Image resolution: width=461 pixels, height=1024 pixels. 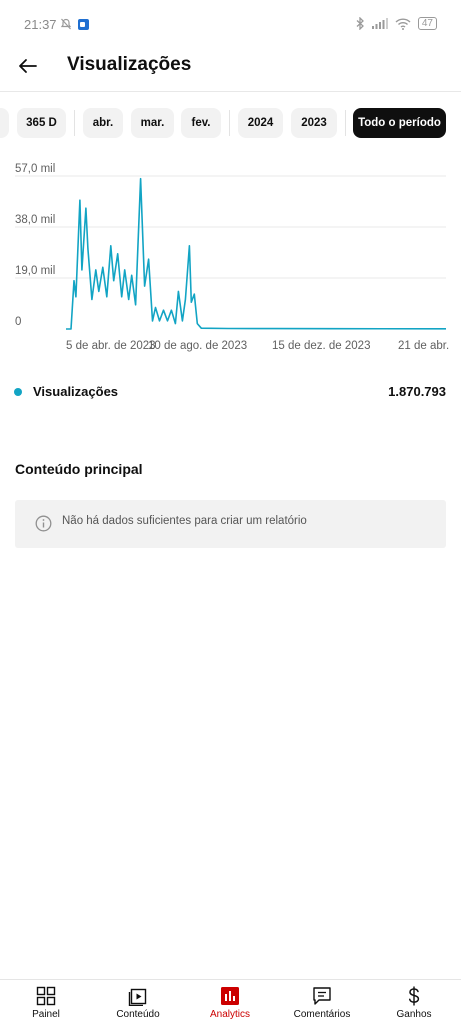 I want to click on nav-label: Conteúdo, so click(x=138, y=1014).